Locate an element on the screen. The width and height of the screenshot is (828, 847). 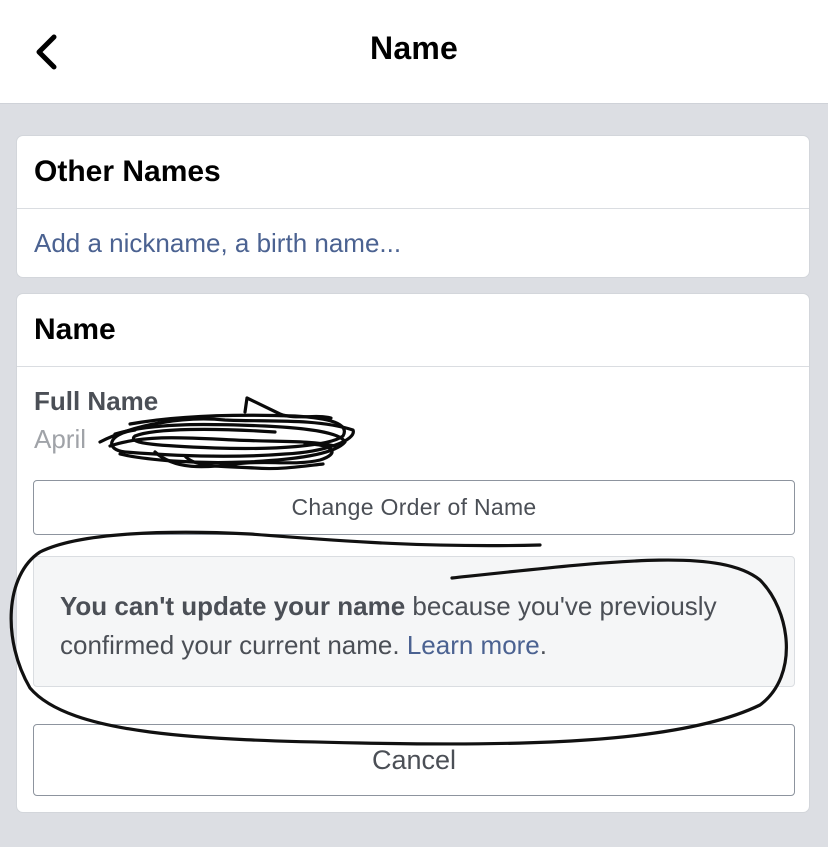
other-names-heading: Other Names is located at coordinates (413, 172).